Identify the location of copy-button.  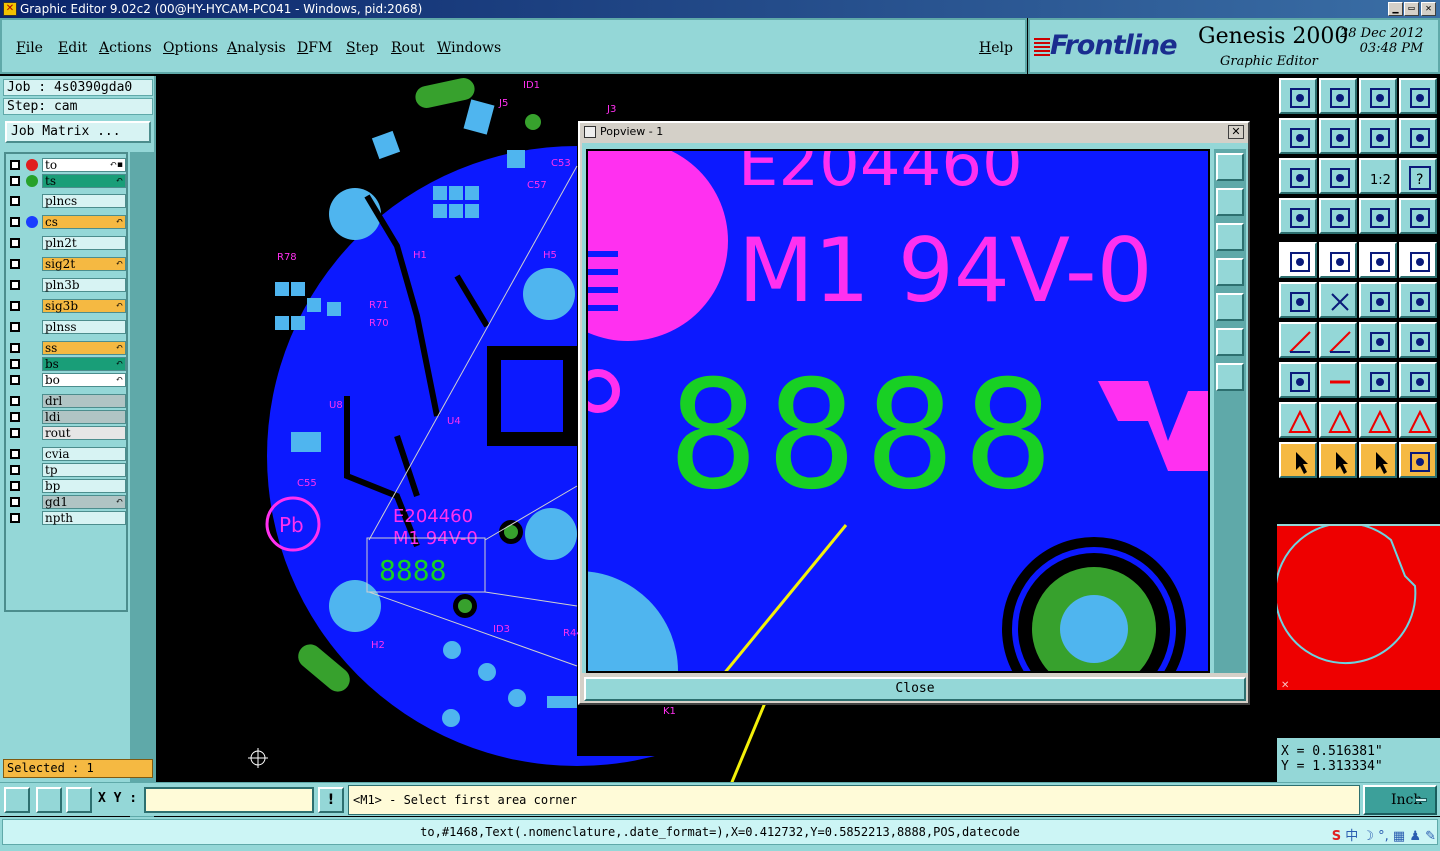
(1418, 380).